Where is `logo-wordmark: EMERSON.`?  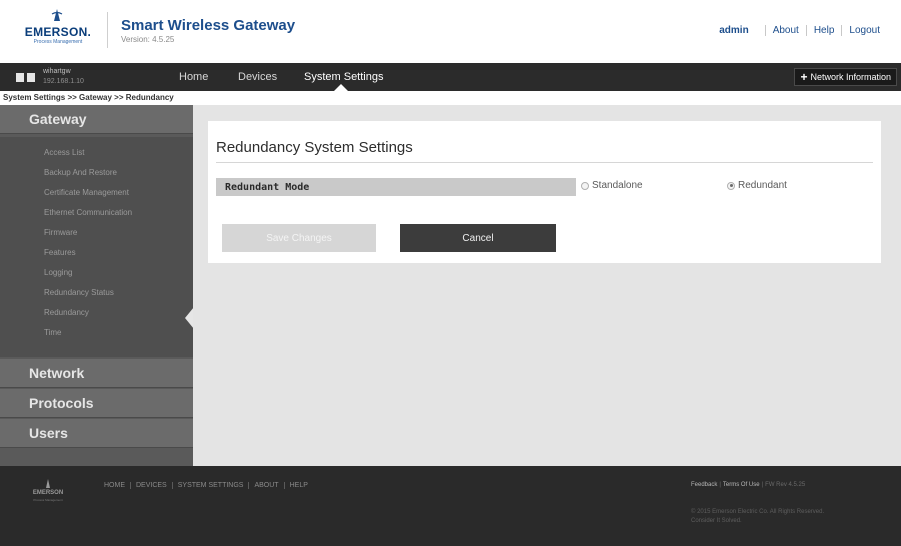
logo-wordmark: EMERSON. is located at coordinates (58, 32).